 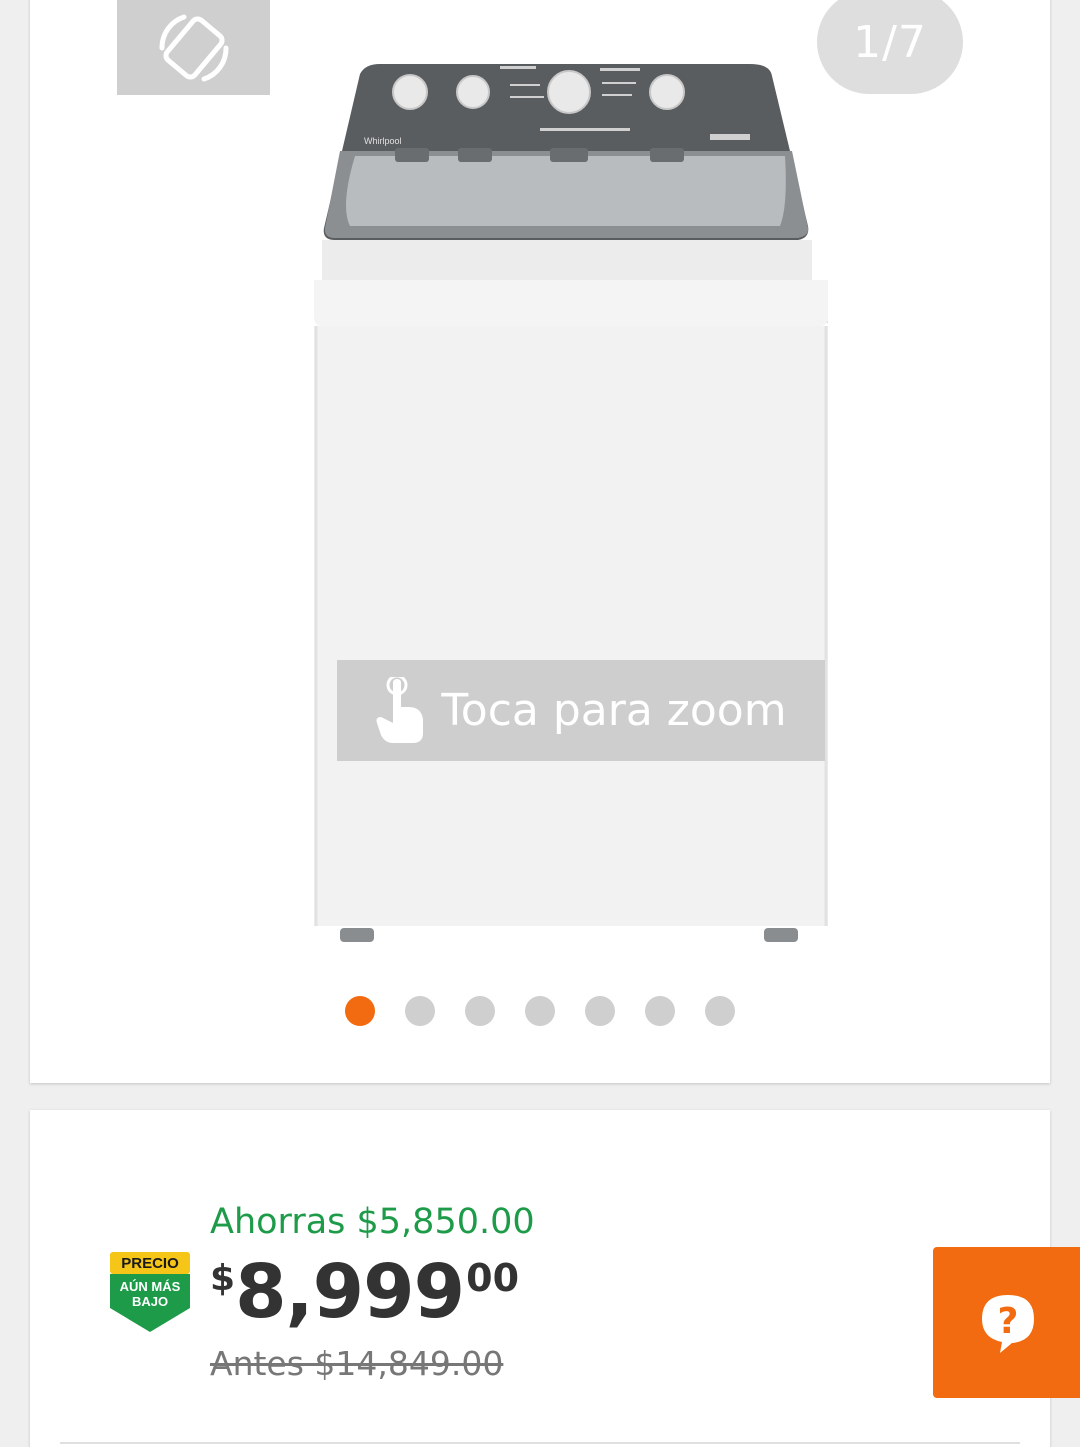 I want to click on price-whole: 8,999, so click(x=350, y=1292).